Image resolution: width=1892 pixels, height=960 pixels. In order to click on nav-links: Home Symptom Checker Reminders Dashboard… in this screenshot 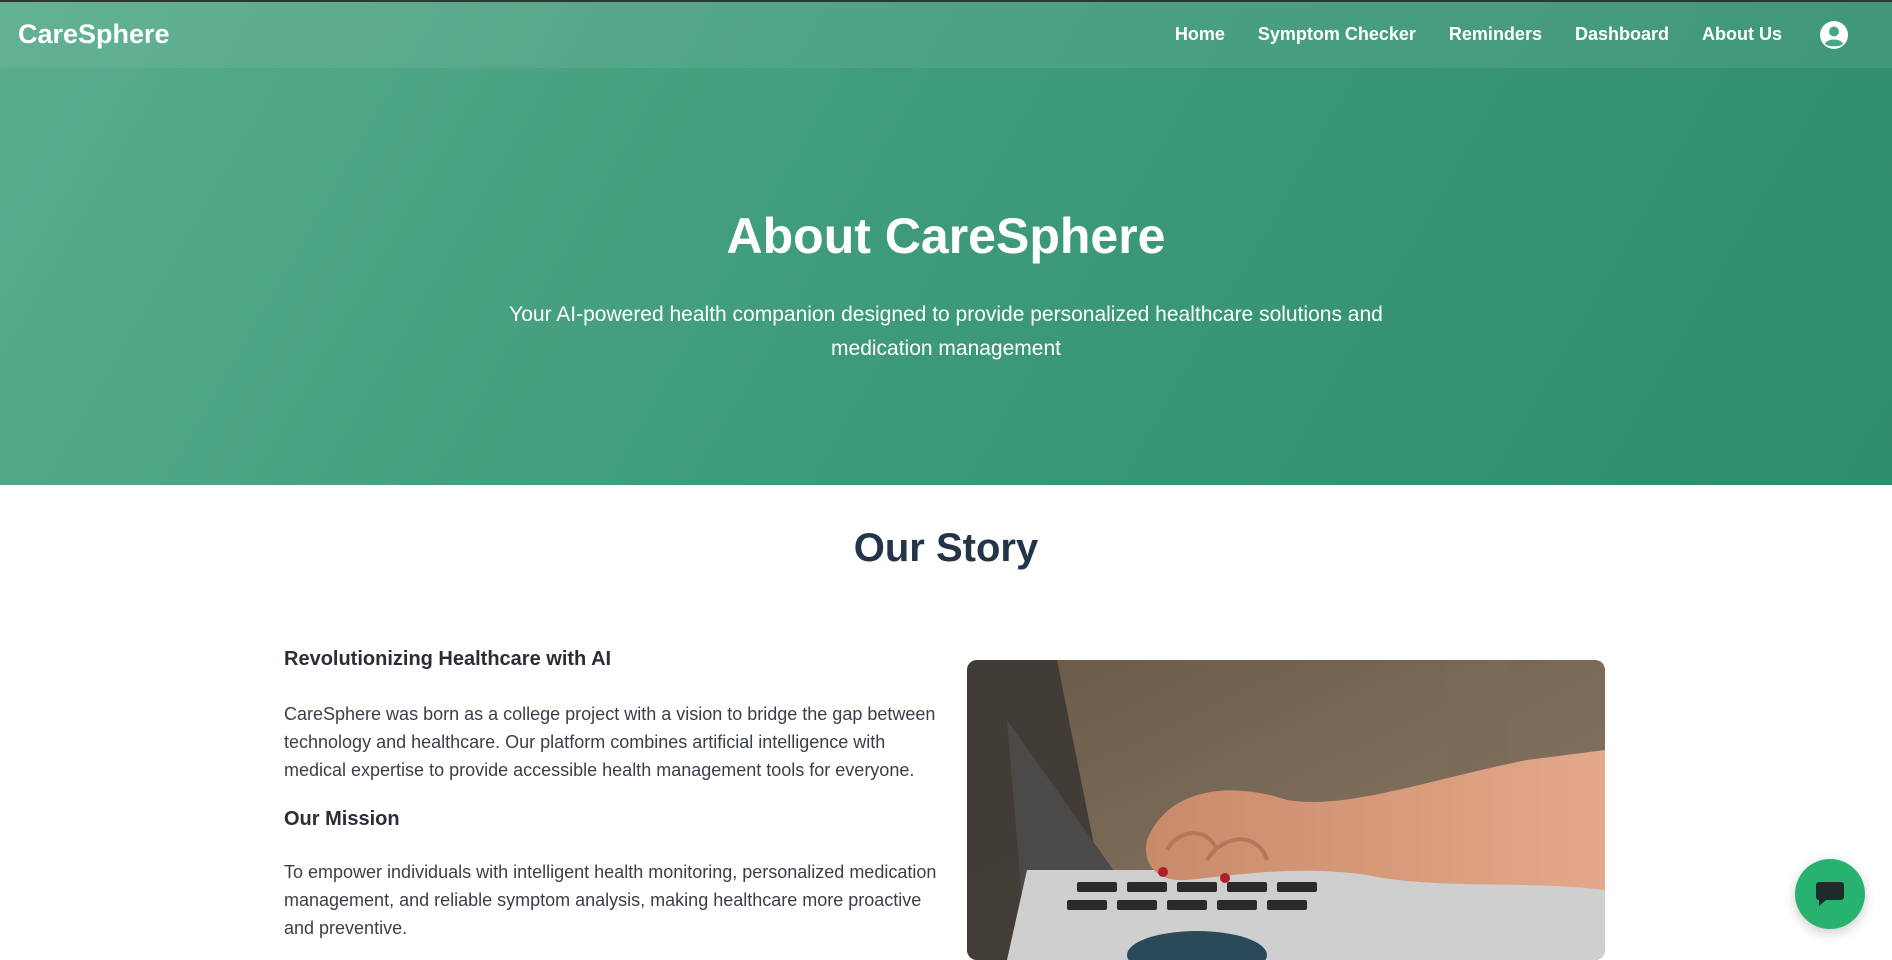, I will do `click(1478, 34)`.